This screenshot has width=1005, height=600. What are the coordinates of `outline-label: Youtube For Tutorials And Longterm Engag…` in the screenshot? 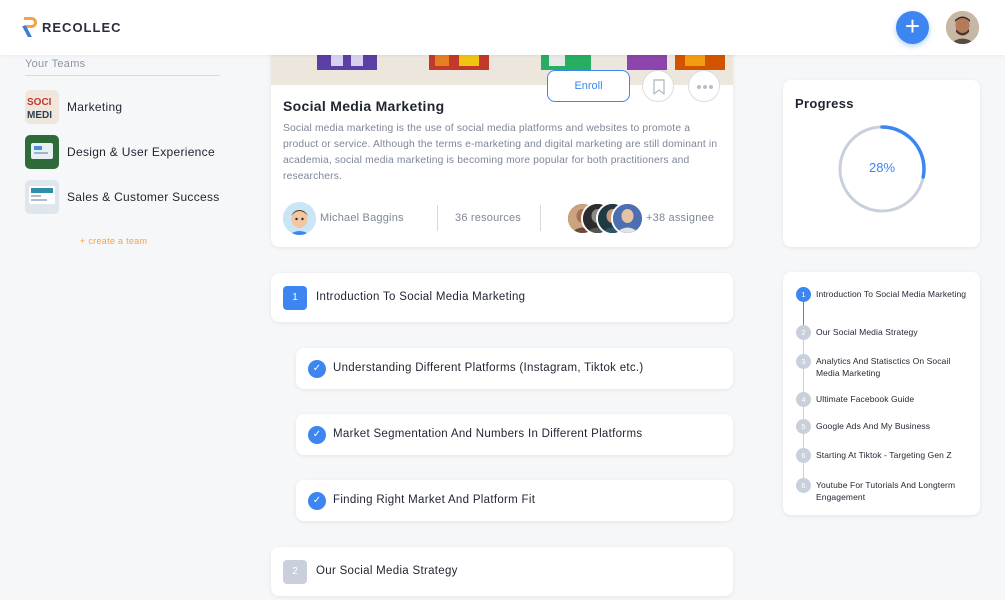 It's located at (886, 491).